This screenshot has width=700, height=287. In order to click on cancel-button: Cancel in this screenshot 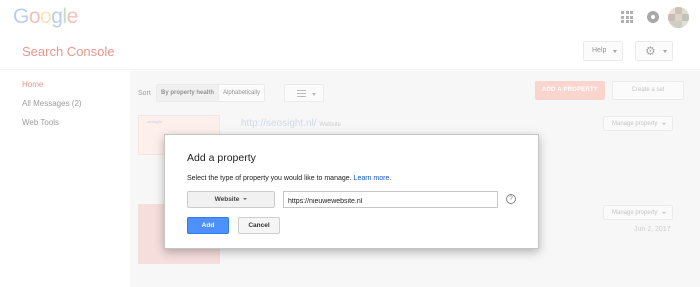, I will do `click(259, 225)`.